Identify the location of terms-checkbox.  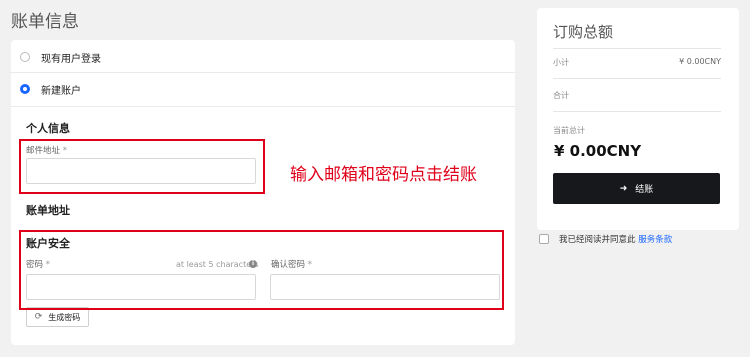
(544, 239).